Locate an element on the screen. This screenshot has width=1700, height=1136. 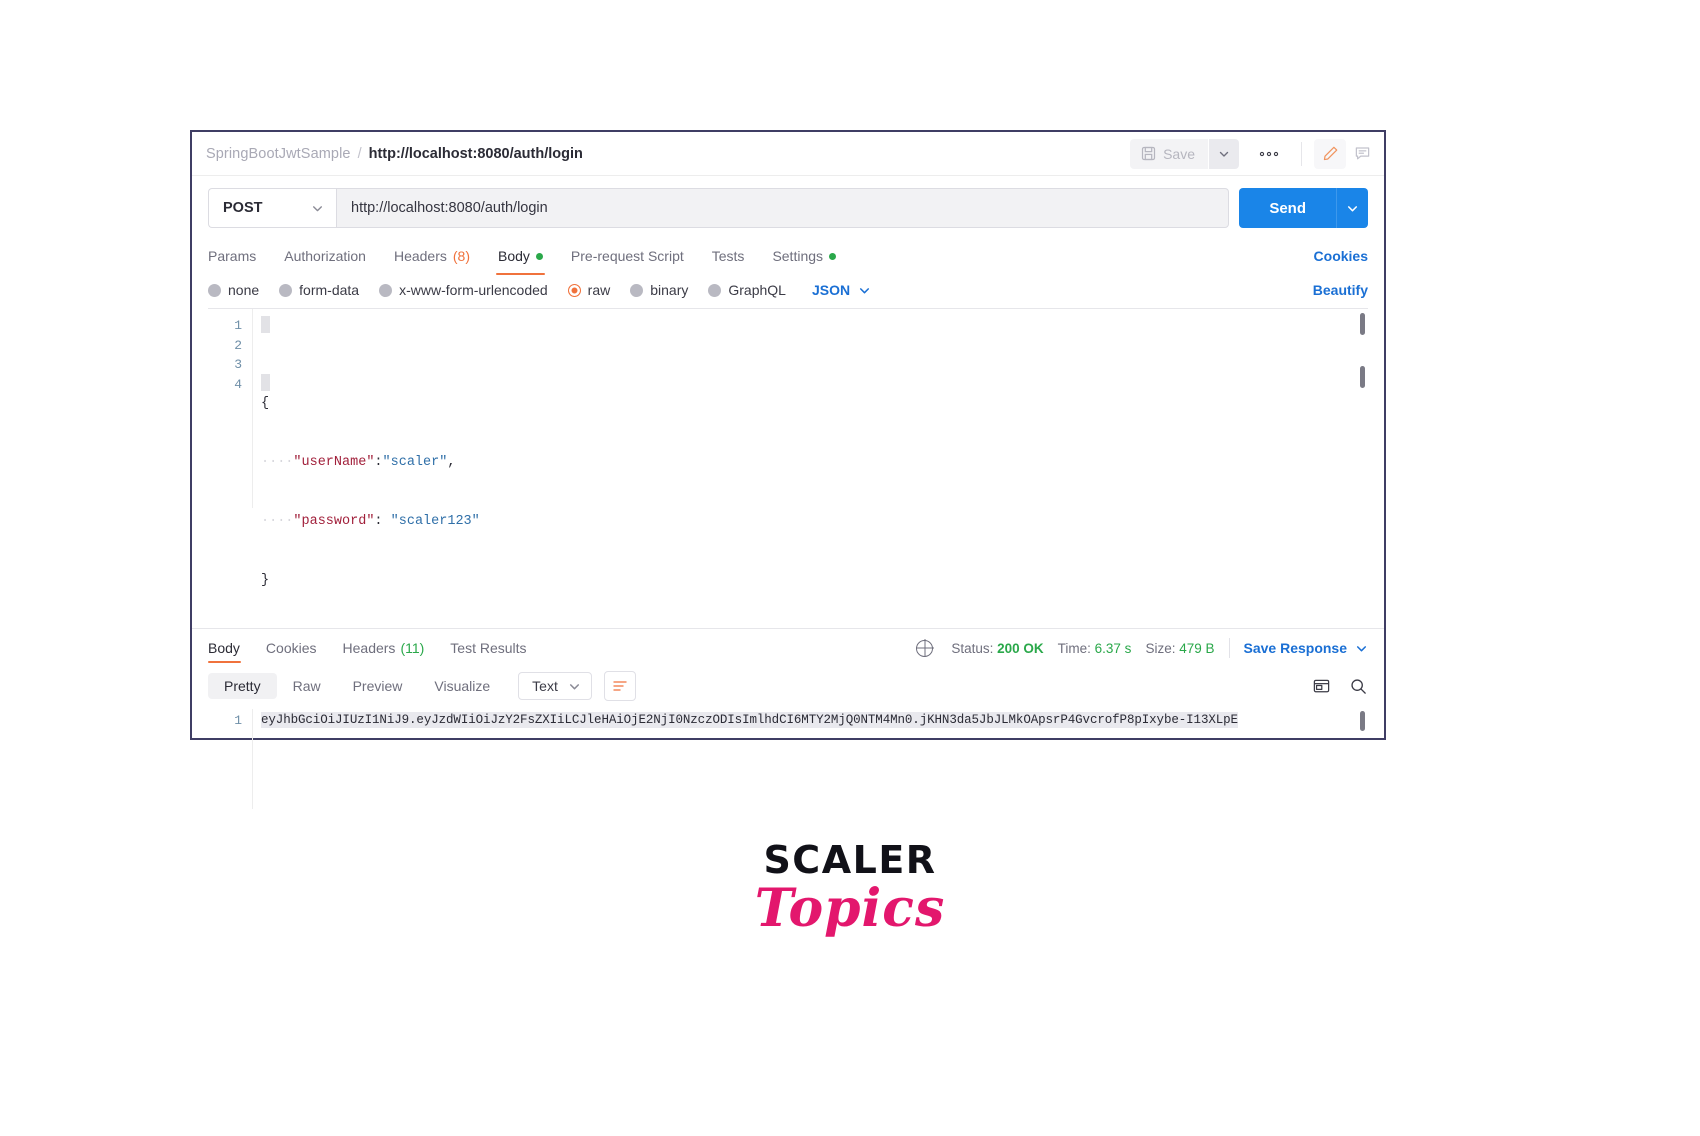
response-format-value: Text is located at coordinates (545, 686).